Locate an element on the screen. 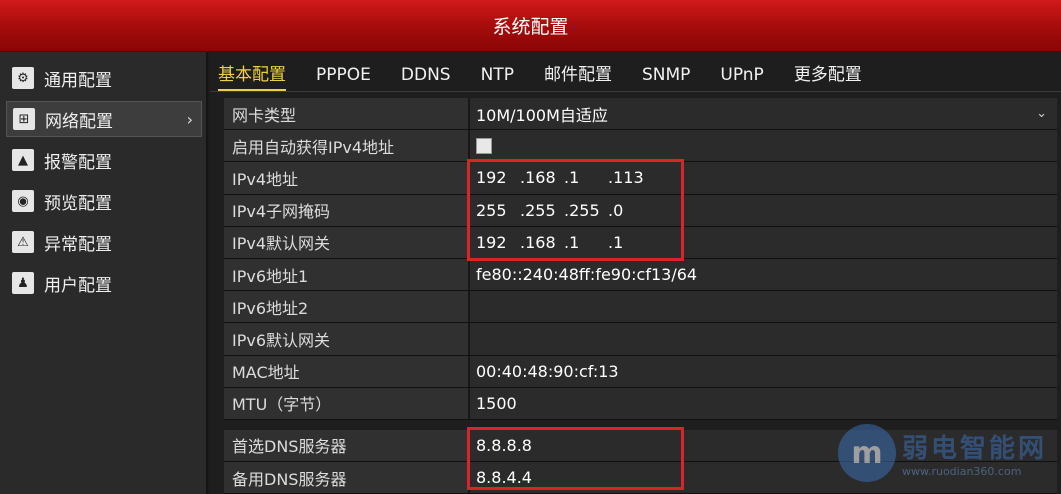 This screenshot has width=1061, height=494. sidebar-item-exception: ⚠ 异常配置 is located at coordinates (104, 242).